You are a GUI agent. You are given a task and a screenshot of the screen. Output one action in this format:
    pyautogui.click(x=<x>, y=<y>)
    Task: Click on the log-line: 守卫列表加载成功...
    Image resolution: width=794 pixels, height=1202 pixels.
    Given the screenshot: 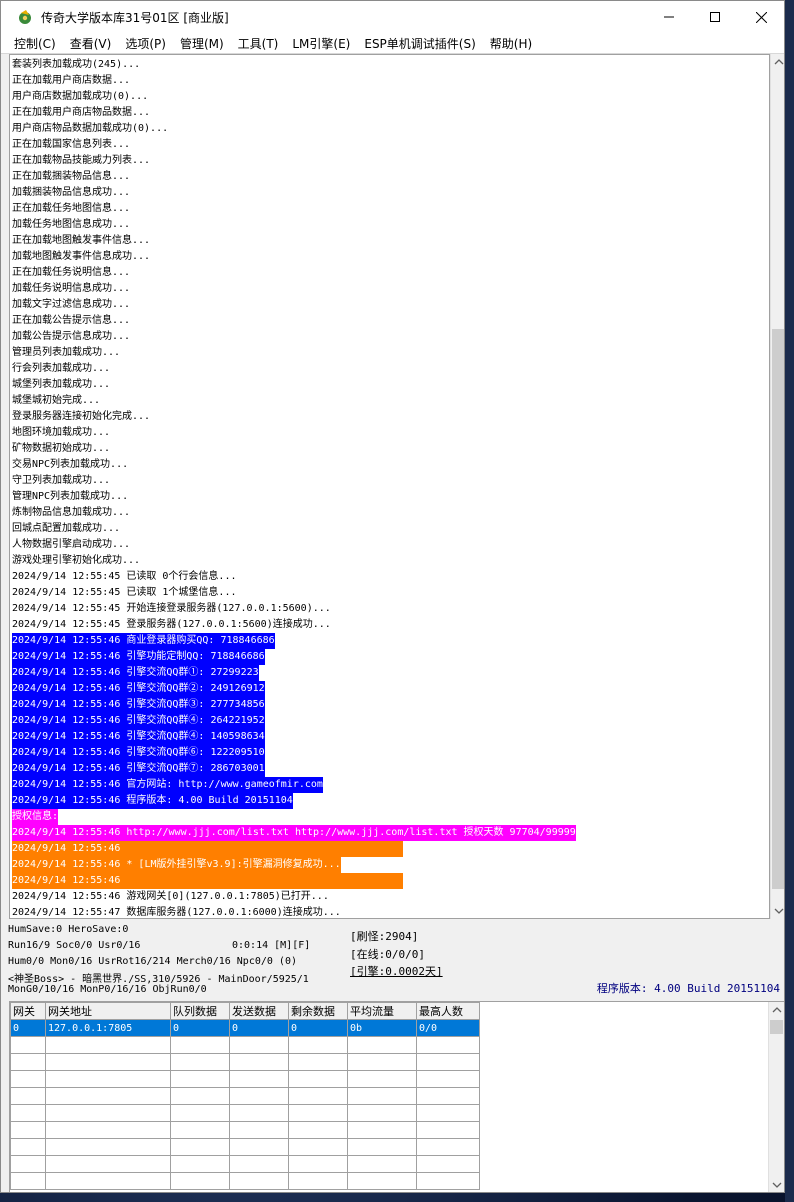 What is the action you would take?
    pyautogui.click(x=294, y=481)
    